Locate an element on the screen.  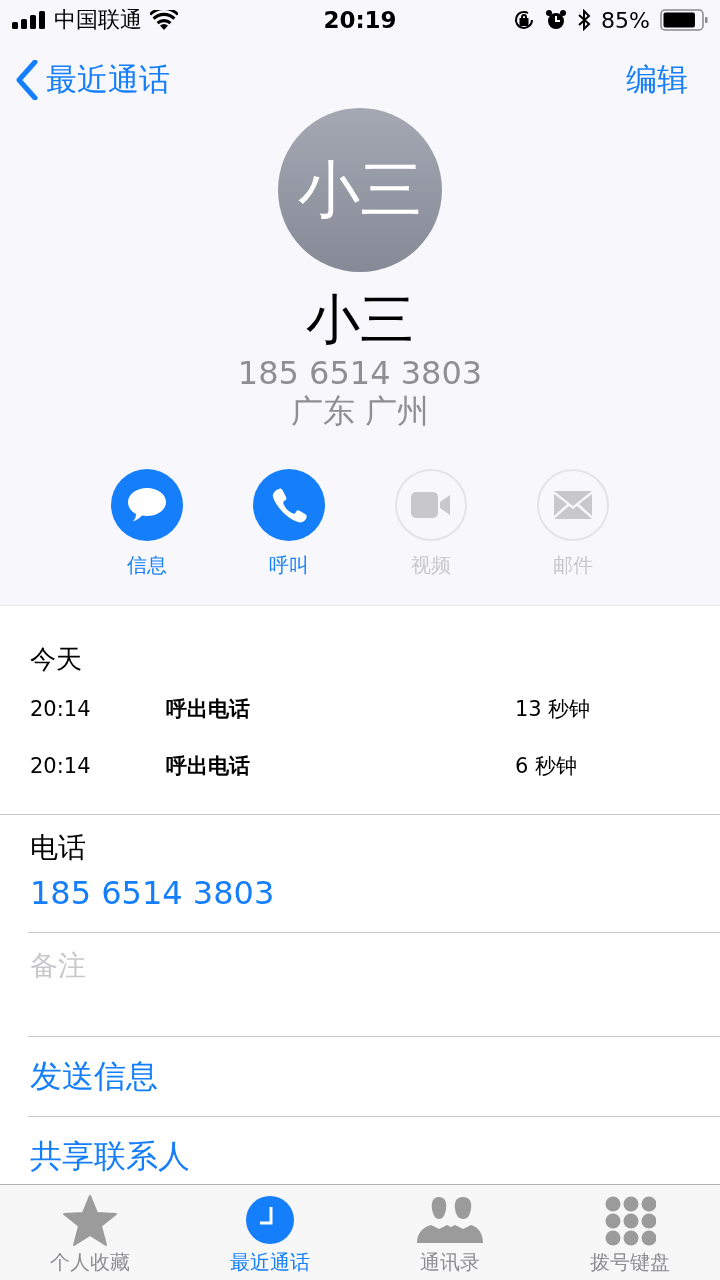
video-camera-icon is located at coordinates (431, 505).